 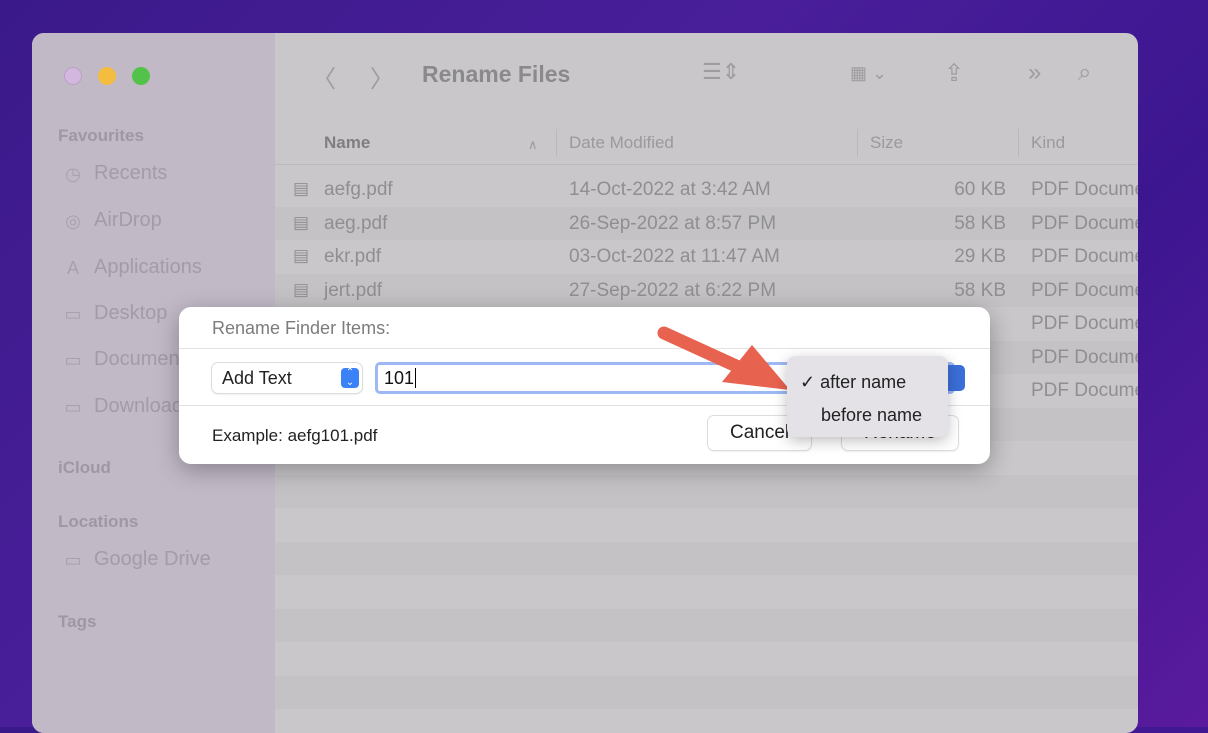 I want to click on annotation-arrow, so click(x=723, y=358).